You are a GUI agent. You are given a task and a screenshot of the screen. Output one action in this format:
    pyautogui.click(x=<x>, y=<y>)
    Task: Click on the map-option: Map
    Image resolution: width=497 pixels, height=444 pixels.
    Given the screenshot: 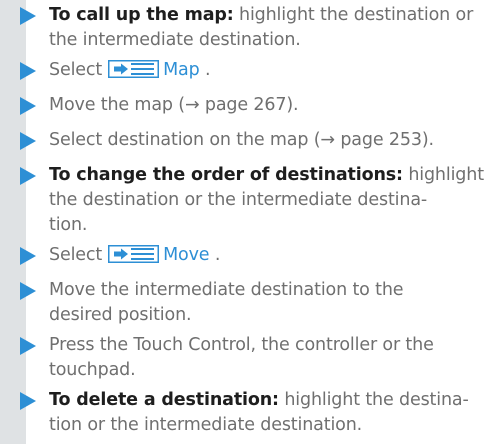 What is the action you would take?
    pyautogui.click(x=181, y=70)
    